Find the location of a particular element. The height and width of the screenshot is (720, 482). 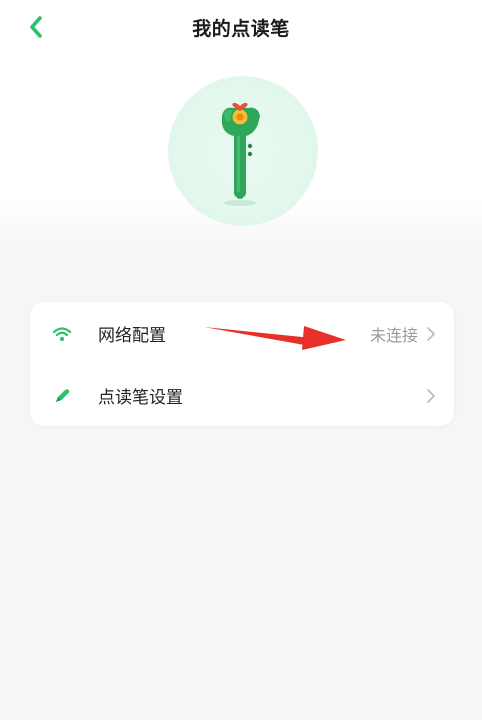

pen-settings-row: 点读笔设置 is located at coordinates (242, 395).